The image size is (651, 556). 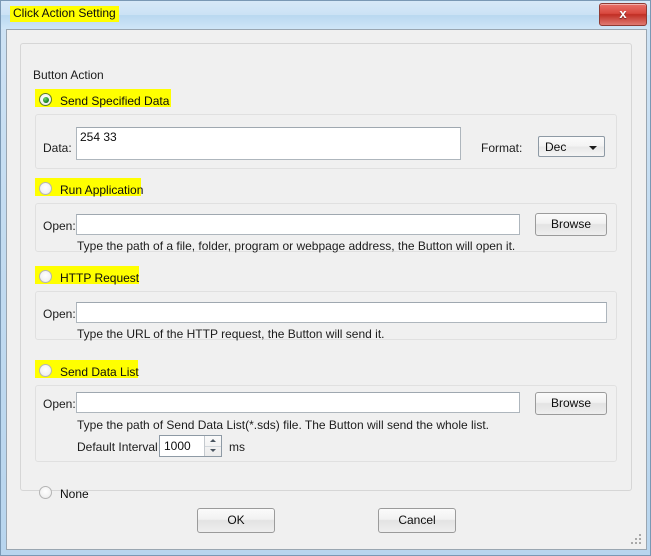 What do you see at coordinates (236, 520) in the screenshot?
I see `ok-button: OK` at bounding box center [236, 520].